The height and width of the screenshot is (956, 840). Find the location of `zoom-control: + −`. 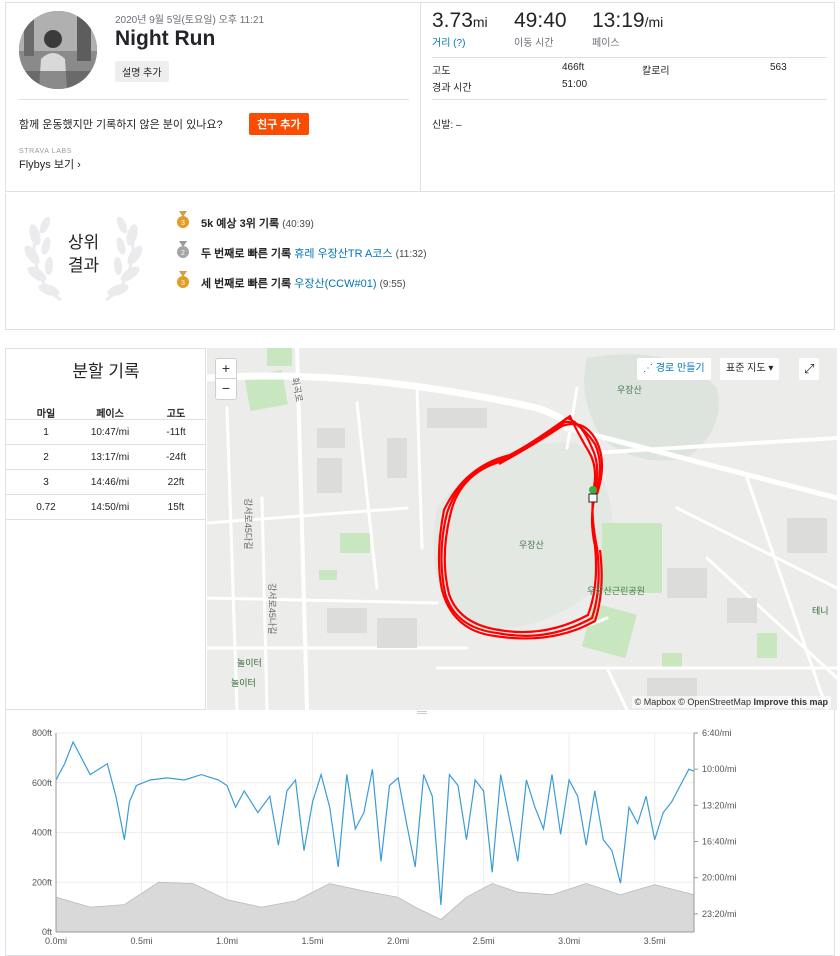

zoom-control: + − is located at coordinates (226, 379).